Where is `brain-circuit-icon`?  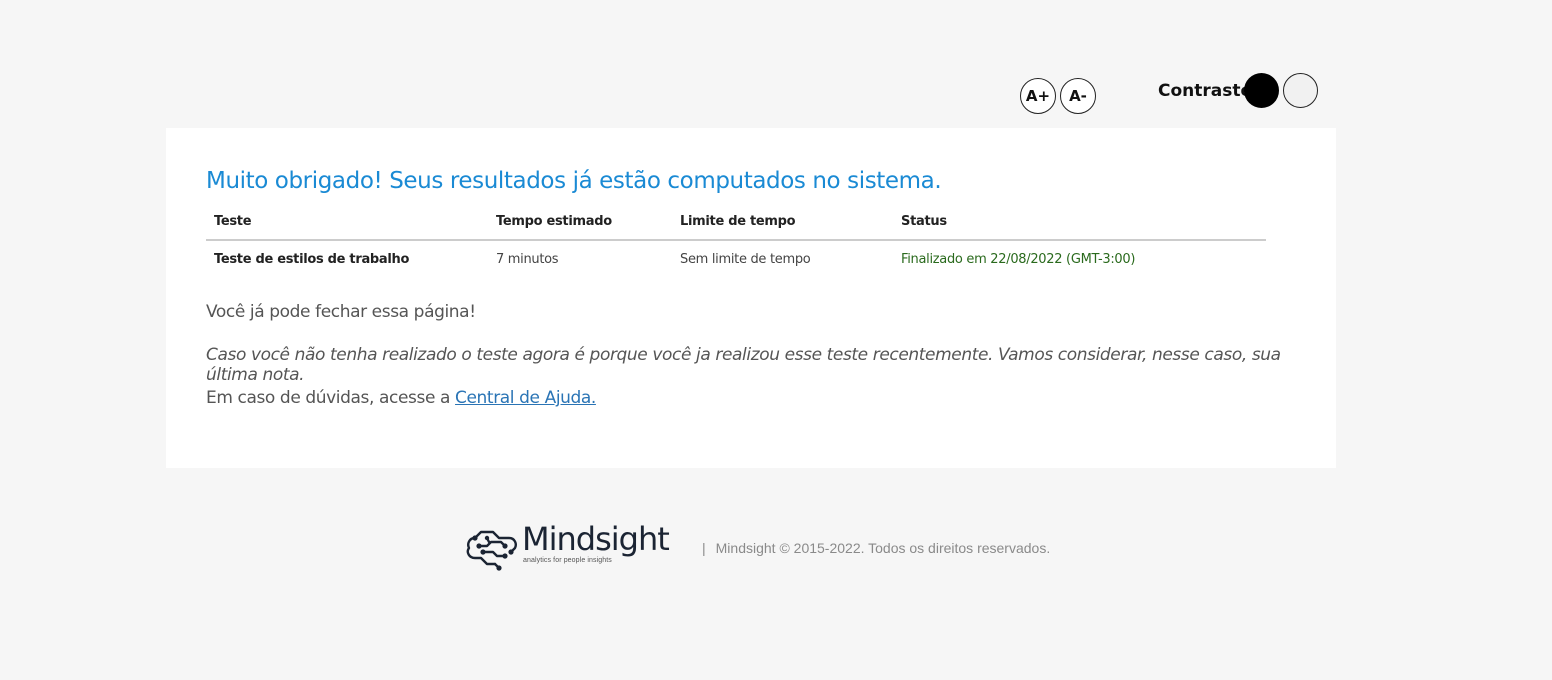
brain-circuit-icon is located at coordinates (491, 550).